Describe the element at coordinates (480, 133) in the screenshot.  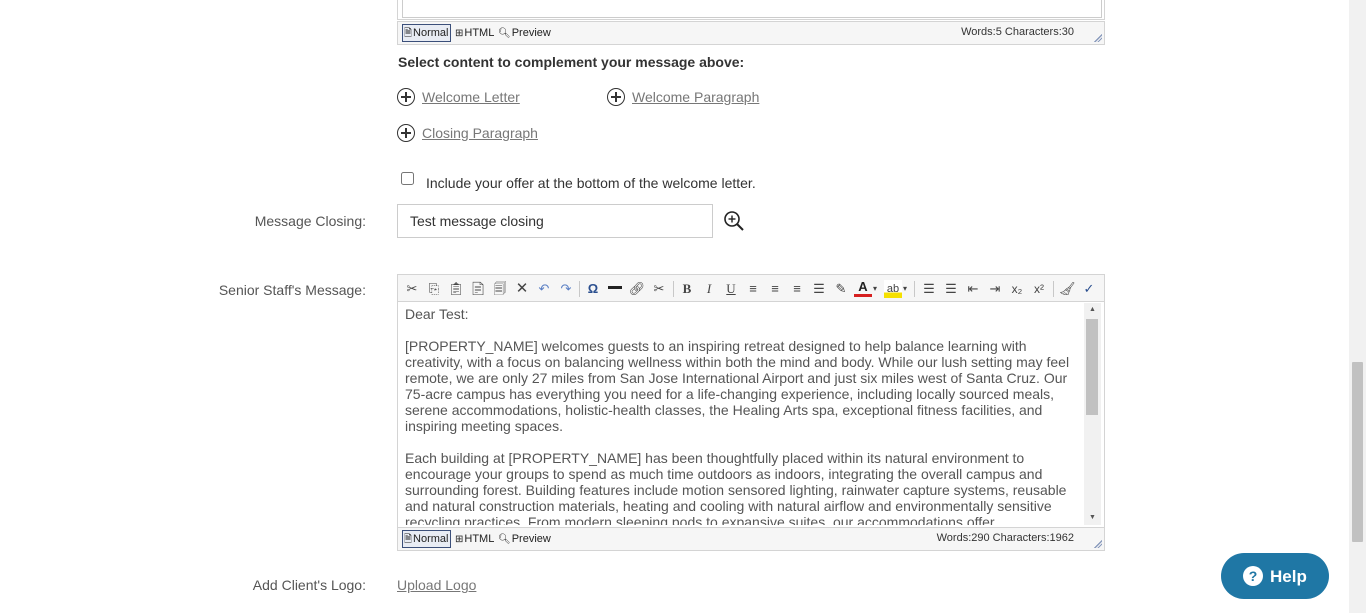
I see `closing-paragraph-link: Closing Paragraph` at that location.